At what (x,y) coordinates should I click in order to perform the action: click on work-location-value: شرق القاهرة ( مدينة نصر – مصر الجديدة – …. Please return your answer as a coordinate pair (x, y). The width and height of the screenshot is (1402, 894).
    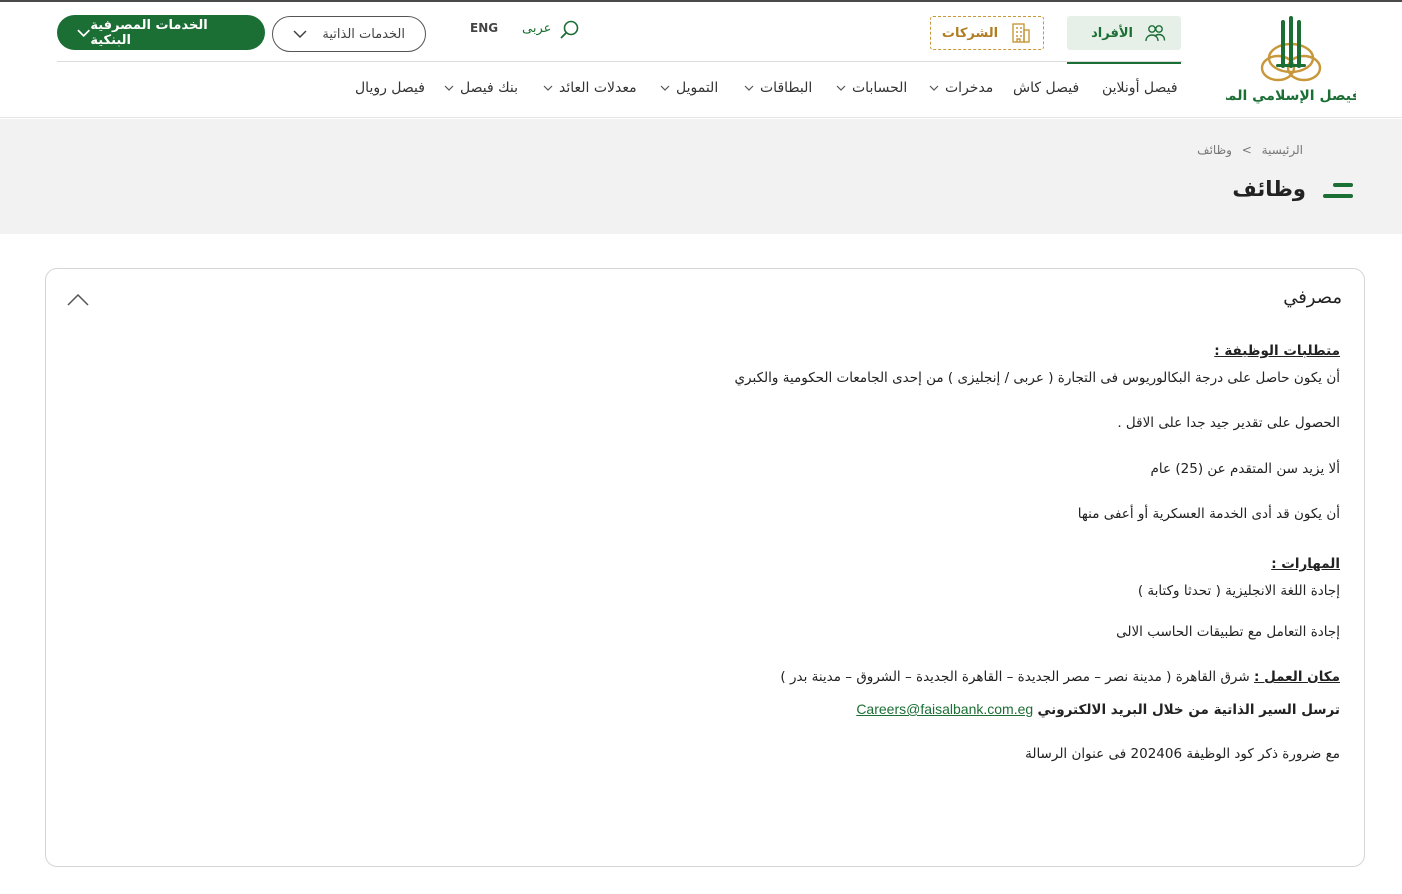
    Looking at the image, I should click on (1017, 677).